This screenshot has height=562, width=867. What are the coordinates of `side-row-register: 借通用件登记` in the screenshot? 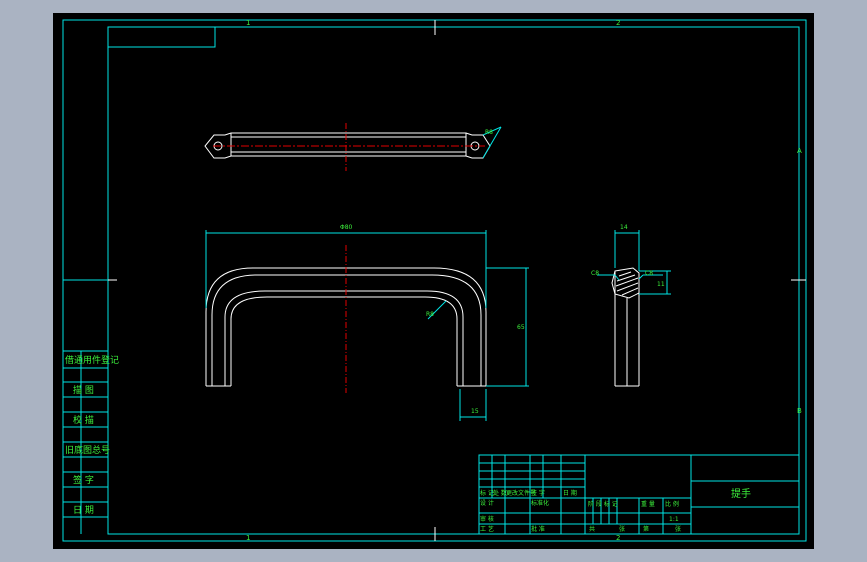 It's located at (92, 360).